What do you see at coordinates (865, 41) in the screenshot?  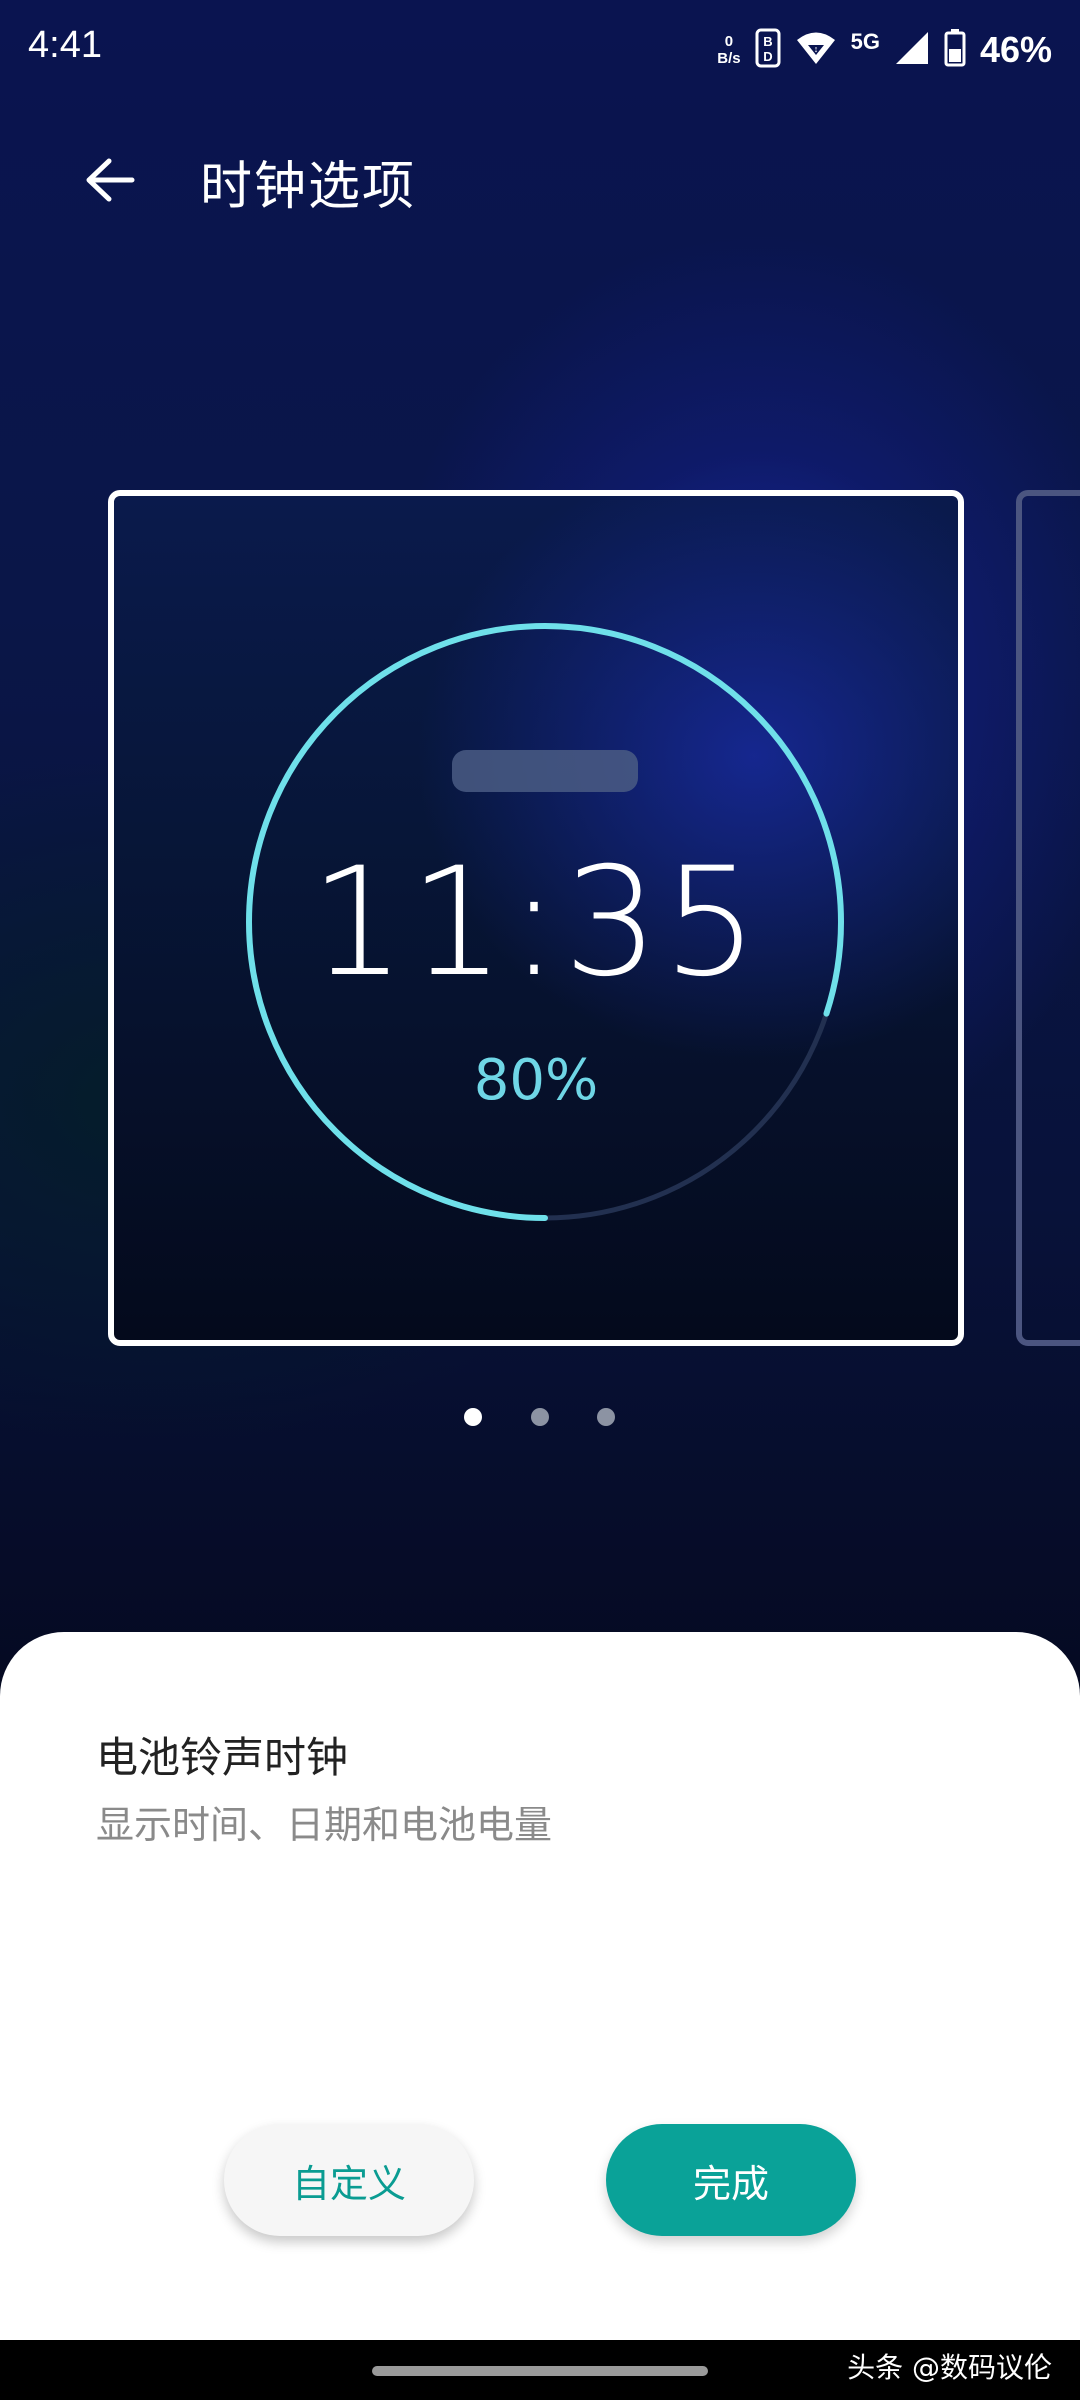 I see `network-type: 5G` at bounding box center [865, 41].